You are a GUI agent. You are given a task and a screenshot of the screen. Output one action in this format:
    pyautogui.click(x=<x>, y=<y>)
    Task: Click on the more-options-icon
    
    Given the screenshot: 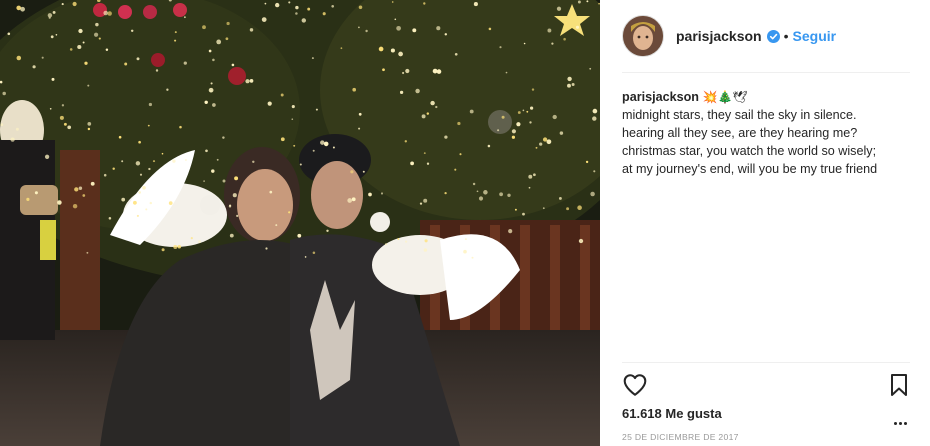 What is the action you would take?
    pyautogui.click(x=903, y=418)
    